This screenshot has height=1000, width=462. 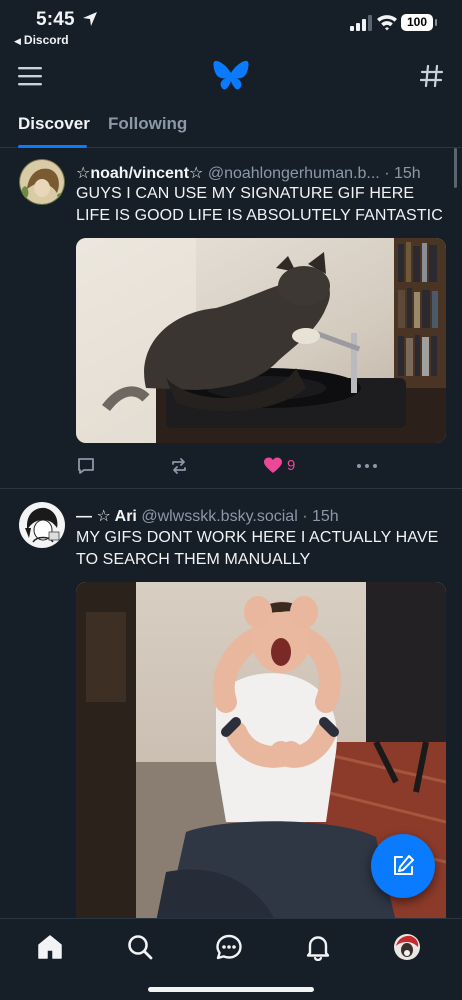 What do you see at coordinates (231, 989) in the screenshot?
I see `home-indicator-bar` at bounding box center [231, 989].